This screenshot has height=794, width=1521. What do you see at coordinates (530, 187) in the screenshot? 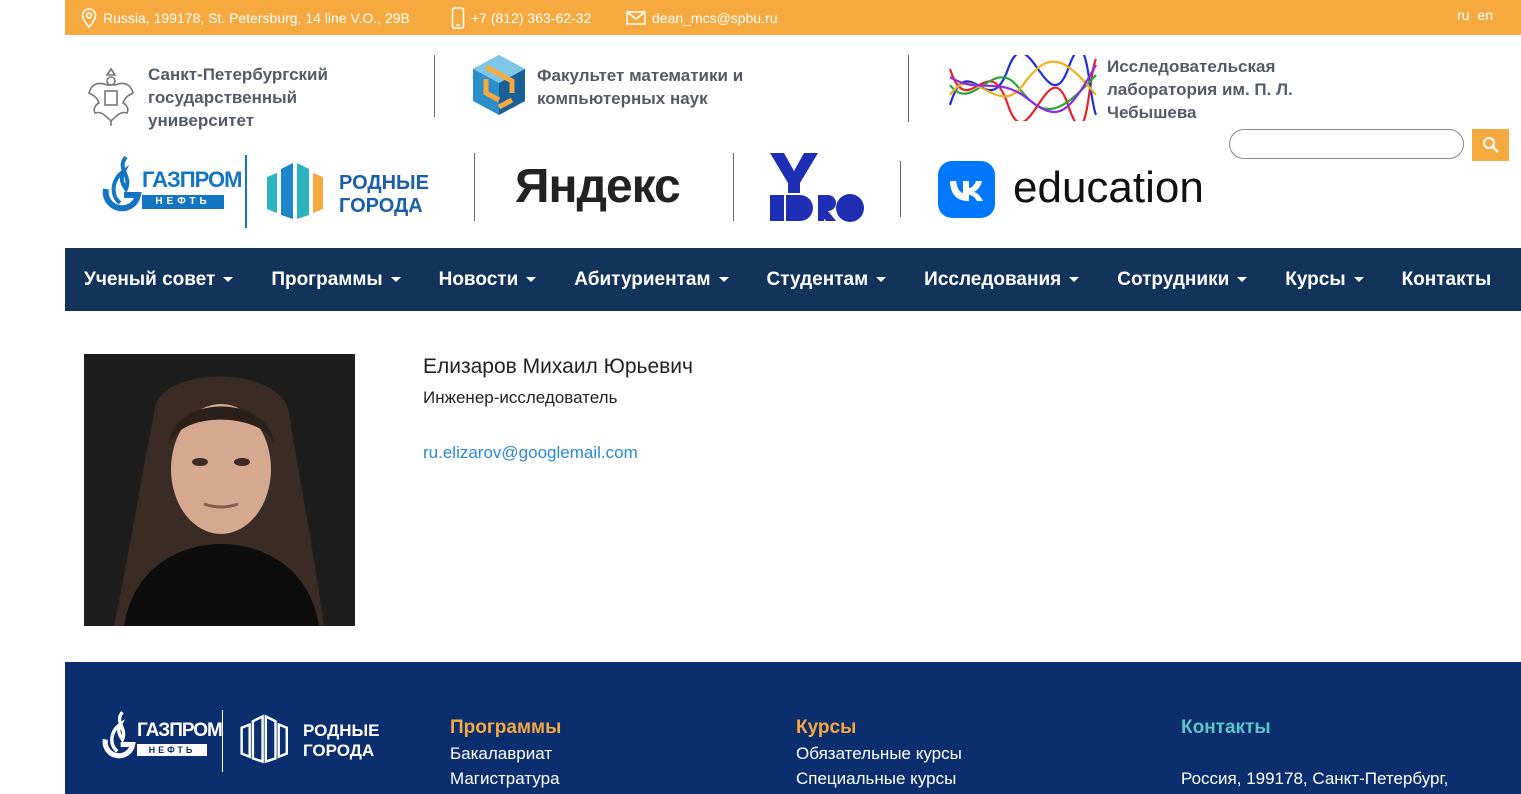
I see `yandex-first-letter-mark` at bounding box center [530, 187].